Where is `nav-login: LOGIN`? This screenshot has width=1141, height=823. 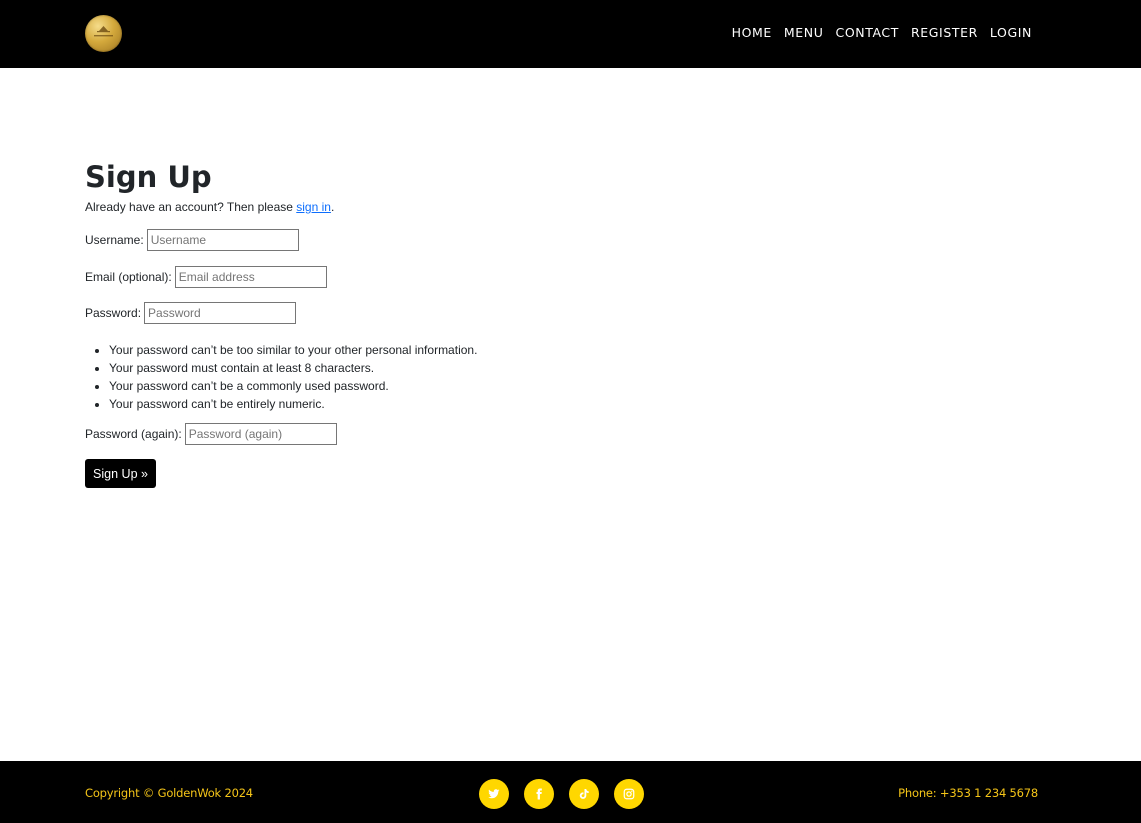
nav-login: LOGIN is located at coordinates (1011, 33).